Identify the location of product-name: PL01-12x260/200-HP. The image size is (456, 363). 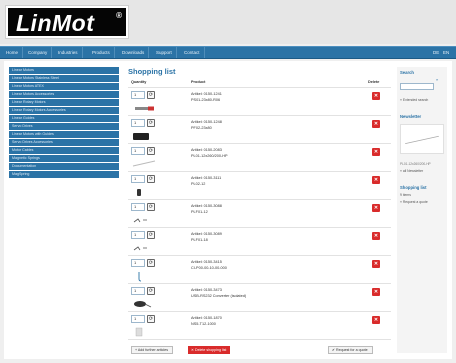
(209, 156).